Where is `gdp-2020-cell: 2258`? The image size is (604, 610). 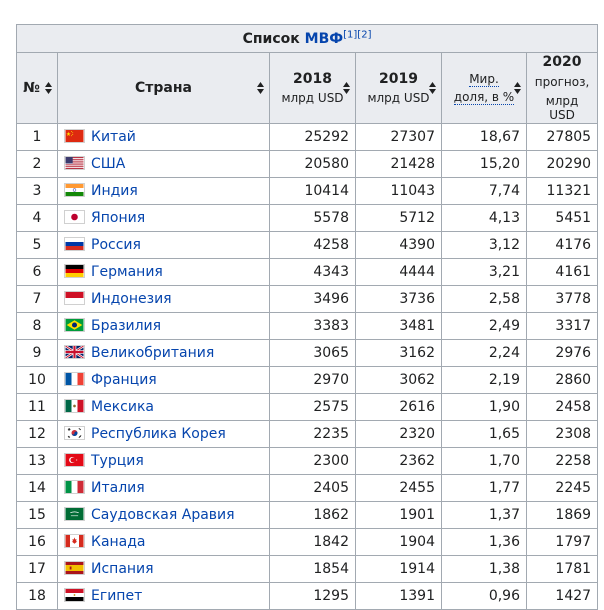
gdp-2020-cell: 2258 is located at coordinates (562, 461).